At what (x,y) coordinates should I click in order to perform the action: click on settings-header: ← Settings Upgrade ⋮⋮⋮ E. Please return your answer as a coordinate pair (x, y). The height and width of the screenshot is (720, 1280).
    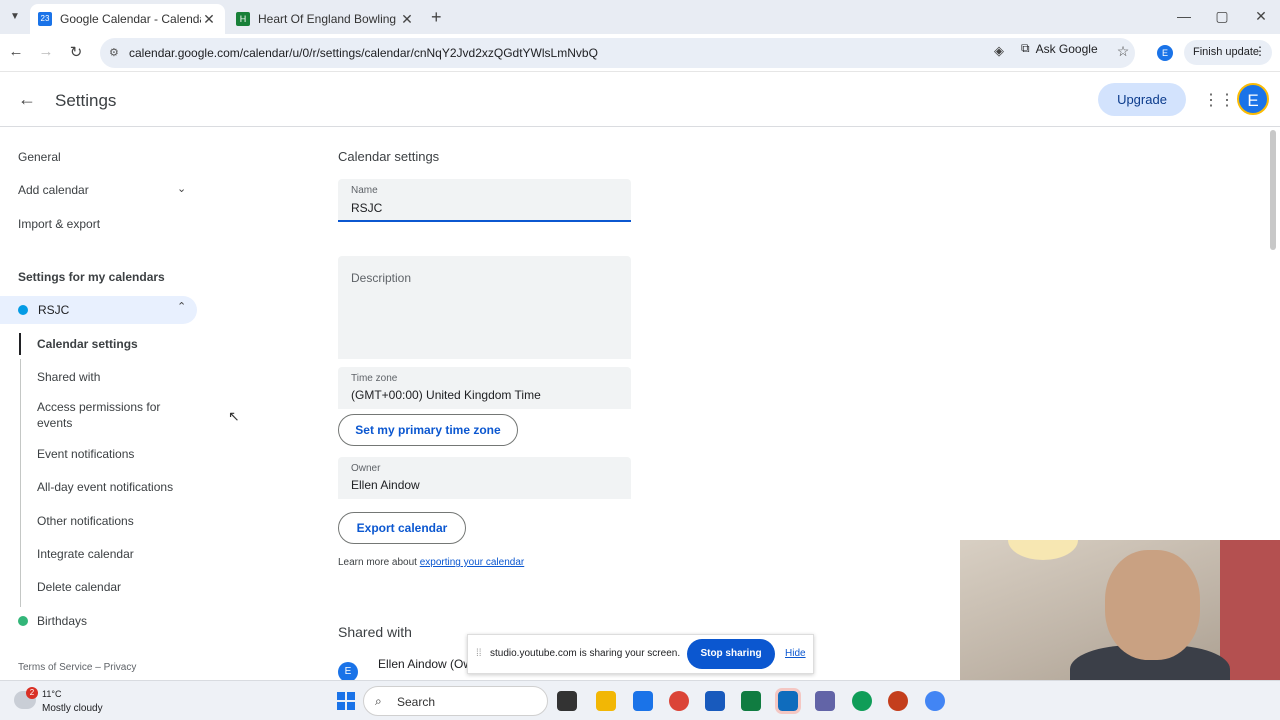
    Looking at the image, I should click on (640, 99).